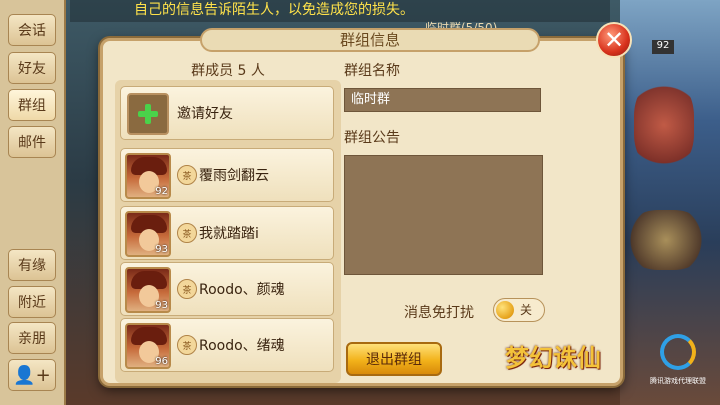  I want to click on safety-notice: 自己的信息告诉陌生人，以免造成您的损失。, so click(340, 11).